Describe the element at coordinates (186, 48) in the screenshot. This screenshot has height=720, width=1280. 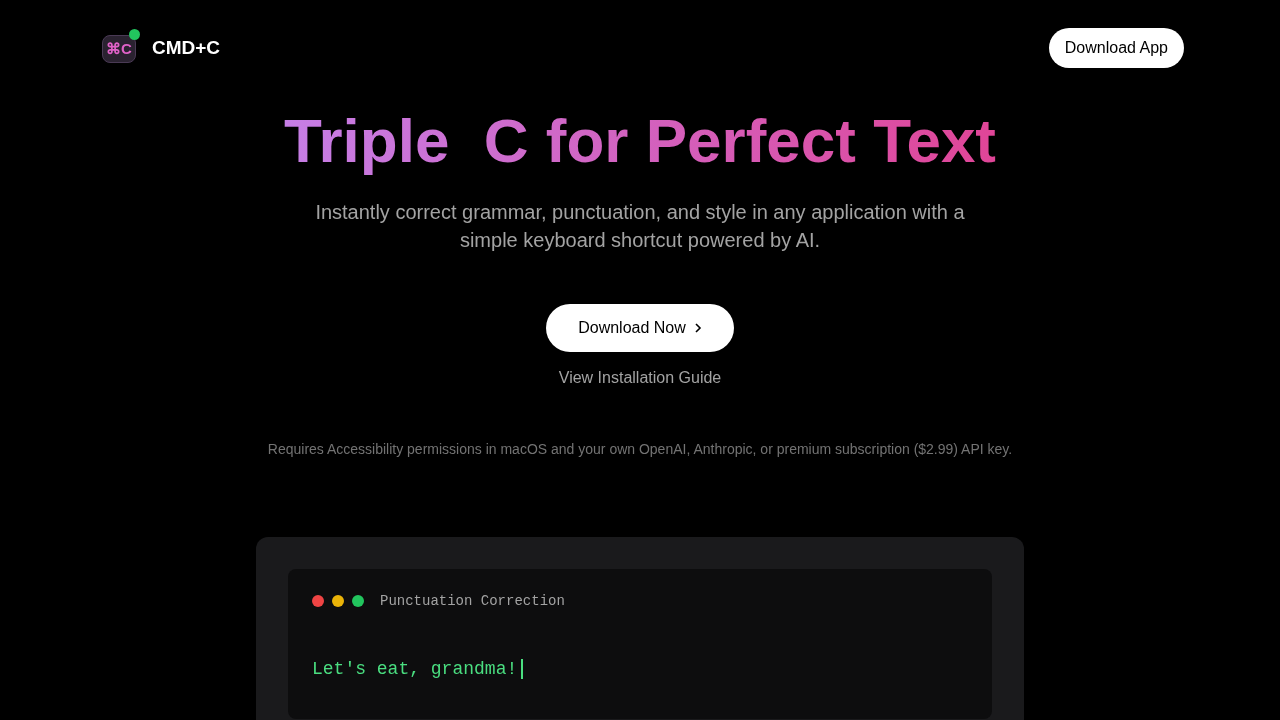
I see `brand-name: CMD+C` at that location.